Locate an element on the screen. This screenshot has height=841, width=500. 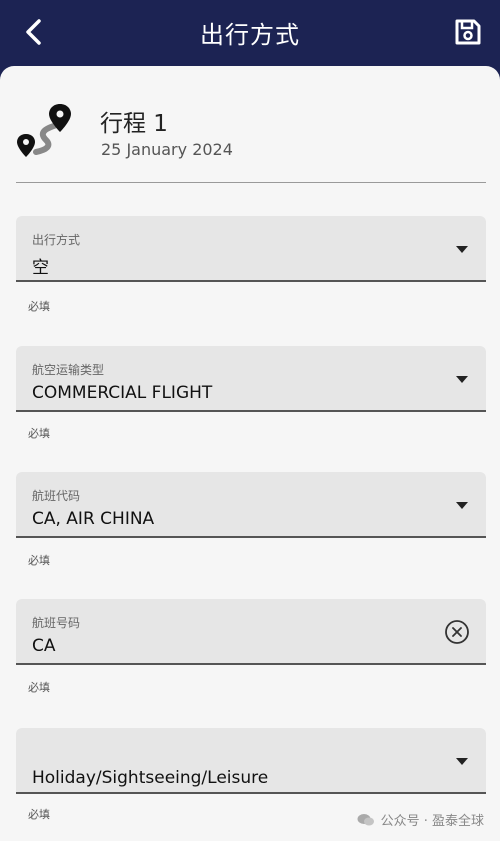
watermark-text: 公众号 · 盈泰全球 is located at coordinates (432, 821).